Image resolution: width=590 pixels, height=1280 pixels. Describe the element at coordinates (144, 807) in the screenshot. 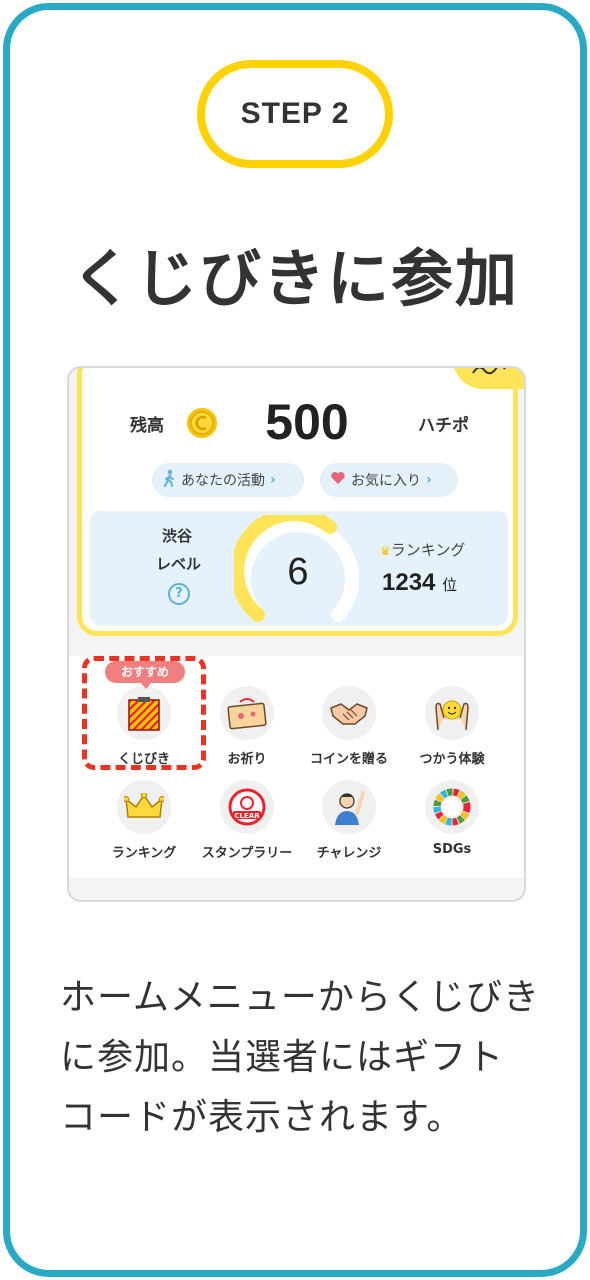

I see `crown-icon` at that location.